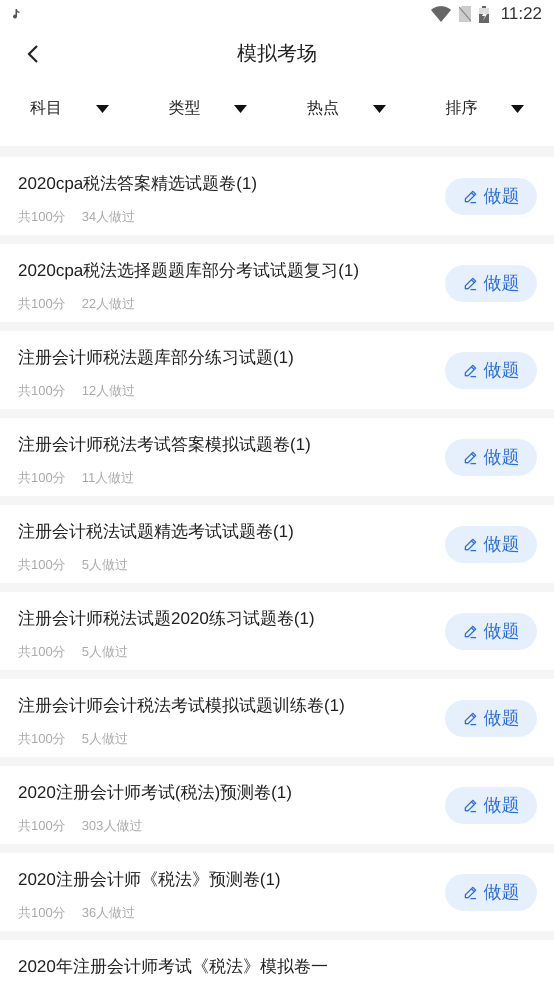 Image resolution: width=554 pixels, height=986 pixels. What do you see at coordinates (485, 109) in the screenshot?
I see `filter-dropdown: 排序` at bounding box center [485, 109].